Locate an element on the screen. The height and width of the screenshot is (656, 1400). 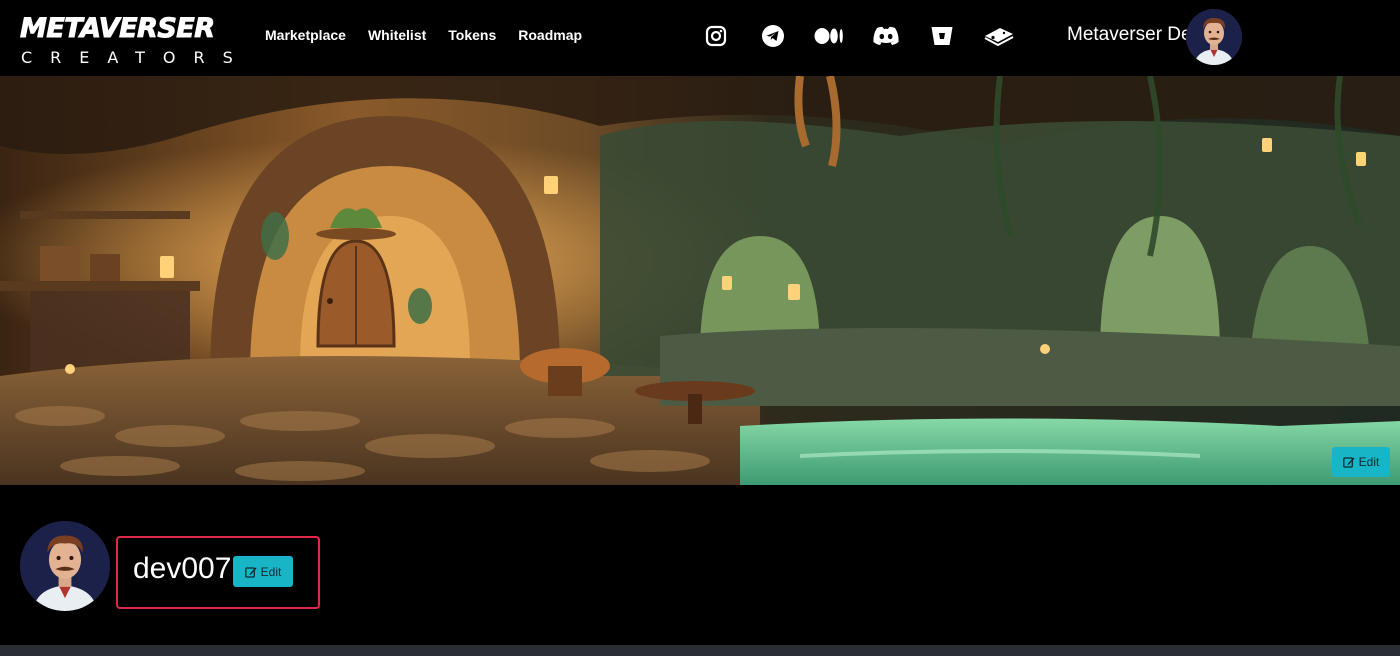
username-container: dev007 Edit is located at coordinates (218, 572).